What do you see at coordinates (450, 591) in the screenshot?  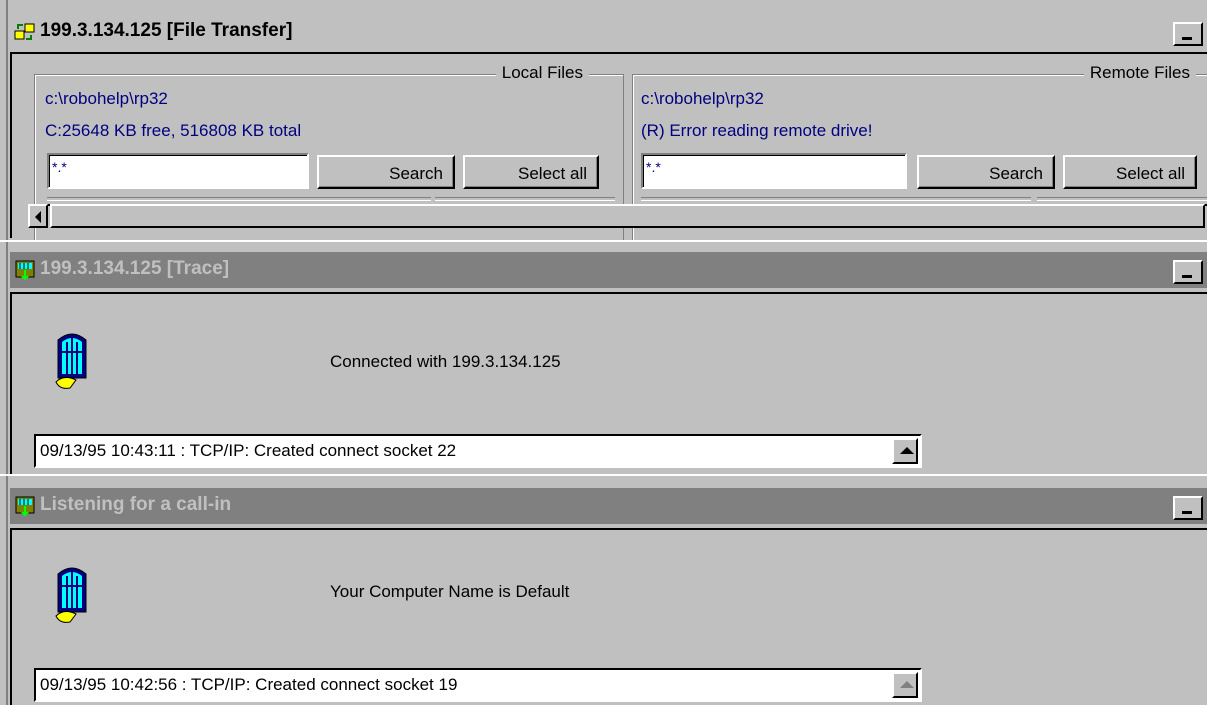 I see `computer-name-status: Your Computer Name is Default` at bounding box center [450, 591].